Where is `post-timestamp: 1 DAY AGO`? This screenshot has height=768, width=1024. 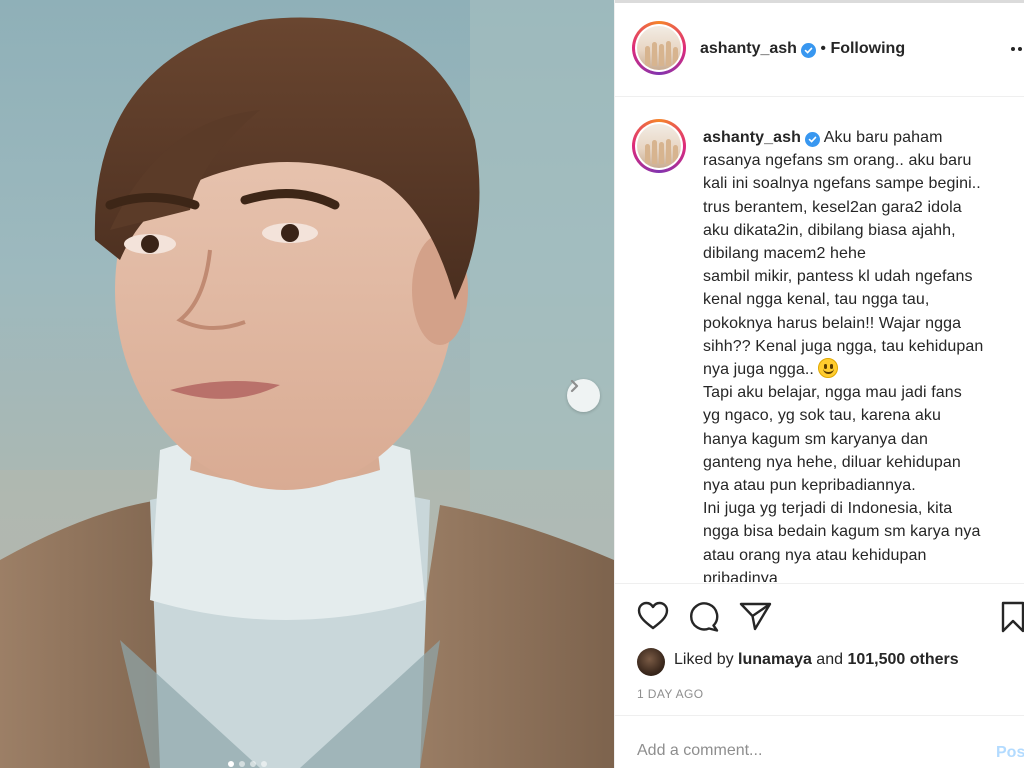 post-timestamp: 1 DAY AGO is located at coordinates (670, 694).